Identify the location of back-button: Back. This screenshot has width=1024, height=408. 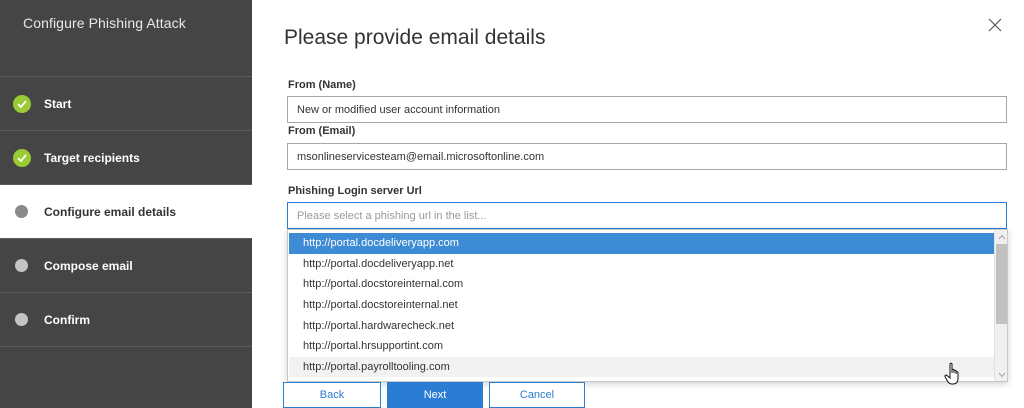
(332, 395).